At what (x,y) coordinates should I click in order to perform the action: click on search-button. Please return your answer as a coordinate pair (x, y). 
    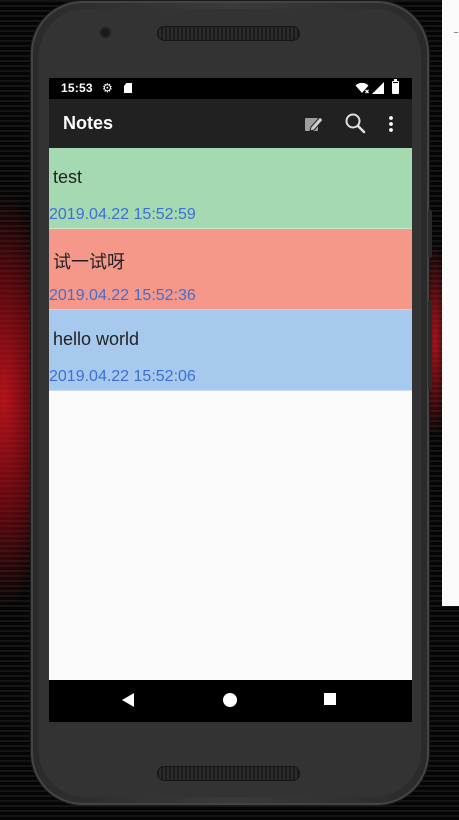
    Looking at the image, I should click on (356, 124).